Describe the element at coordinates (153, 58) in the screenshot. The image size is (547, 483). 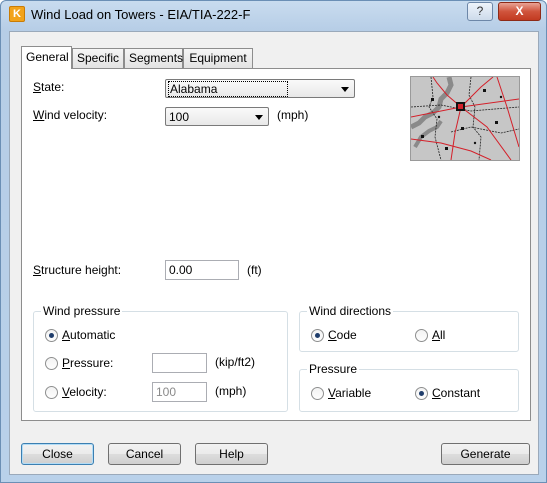
I see `tab-segments: Segments` at that location.